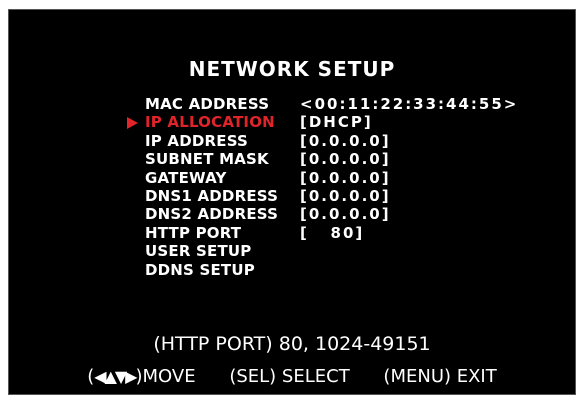  I want to click on direction-arrows-icon: ◀▲▼▶, so click(115, 376).